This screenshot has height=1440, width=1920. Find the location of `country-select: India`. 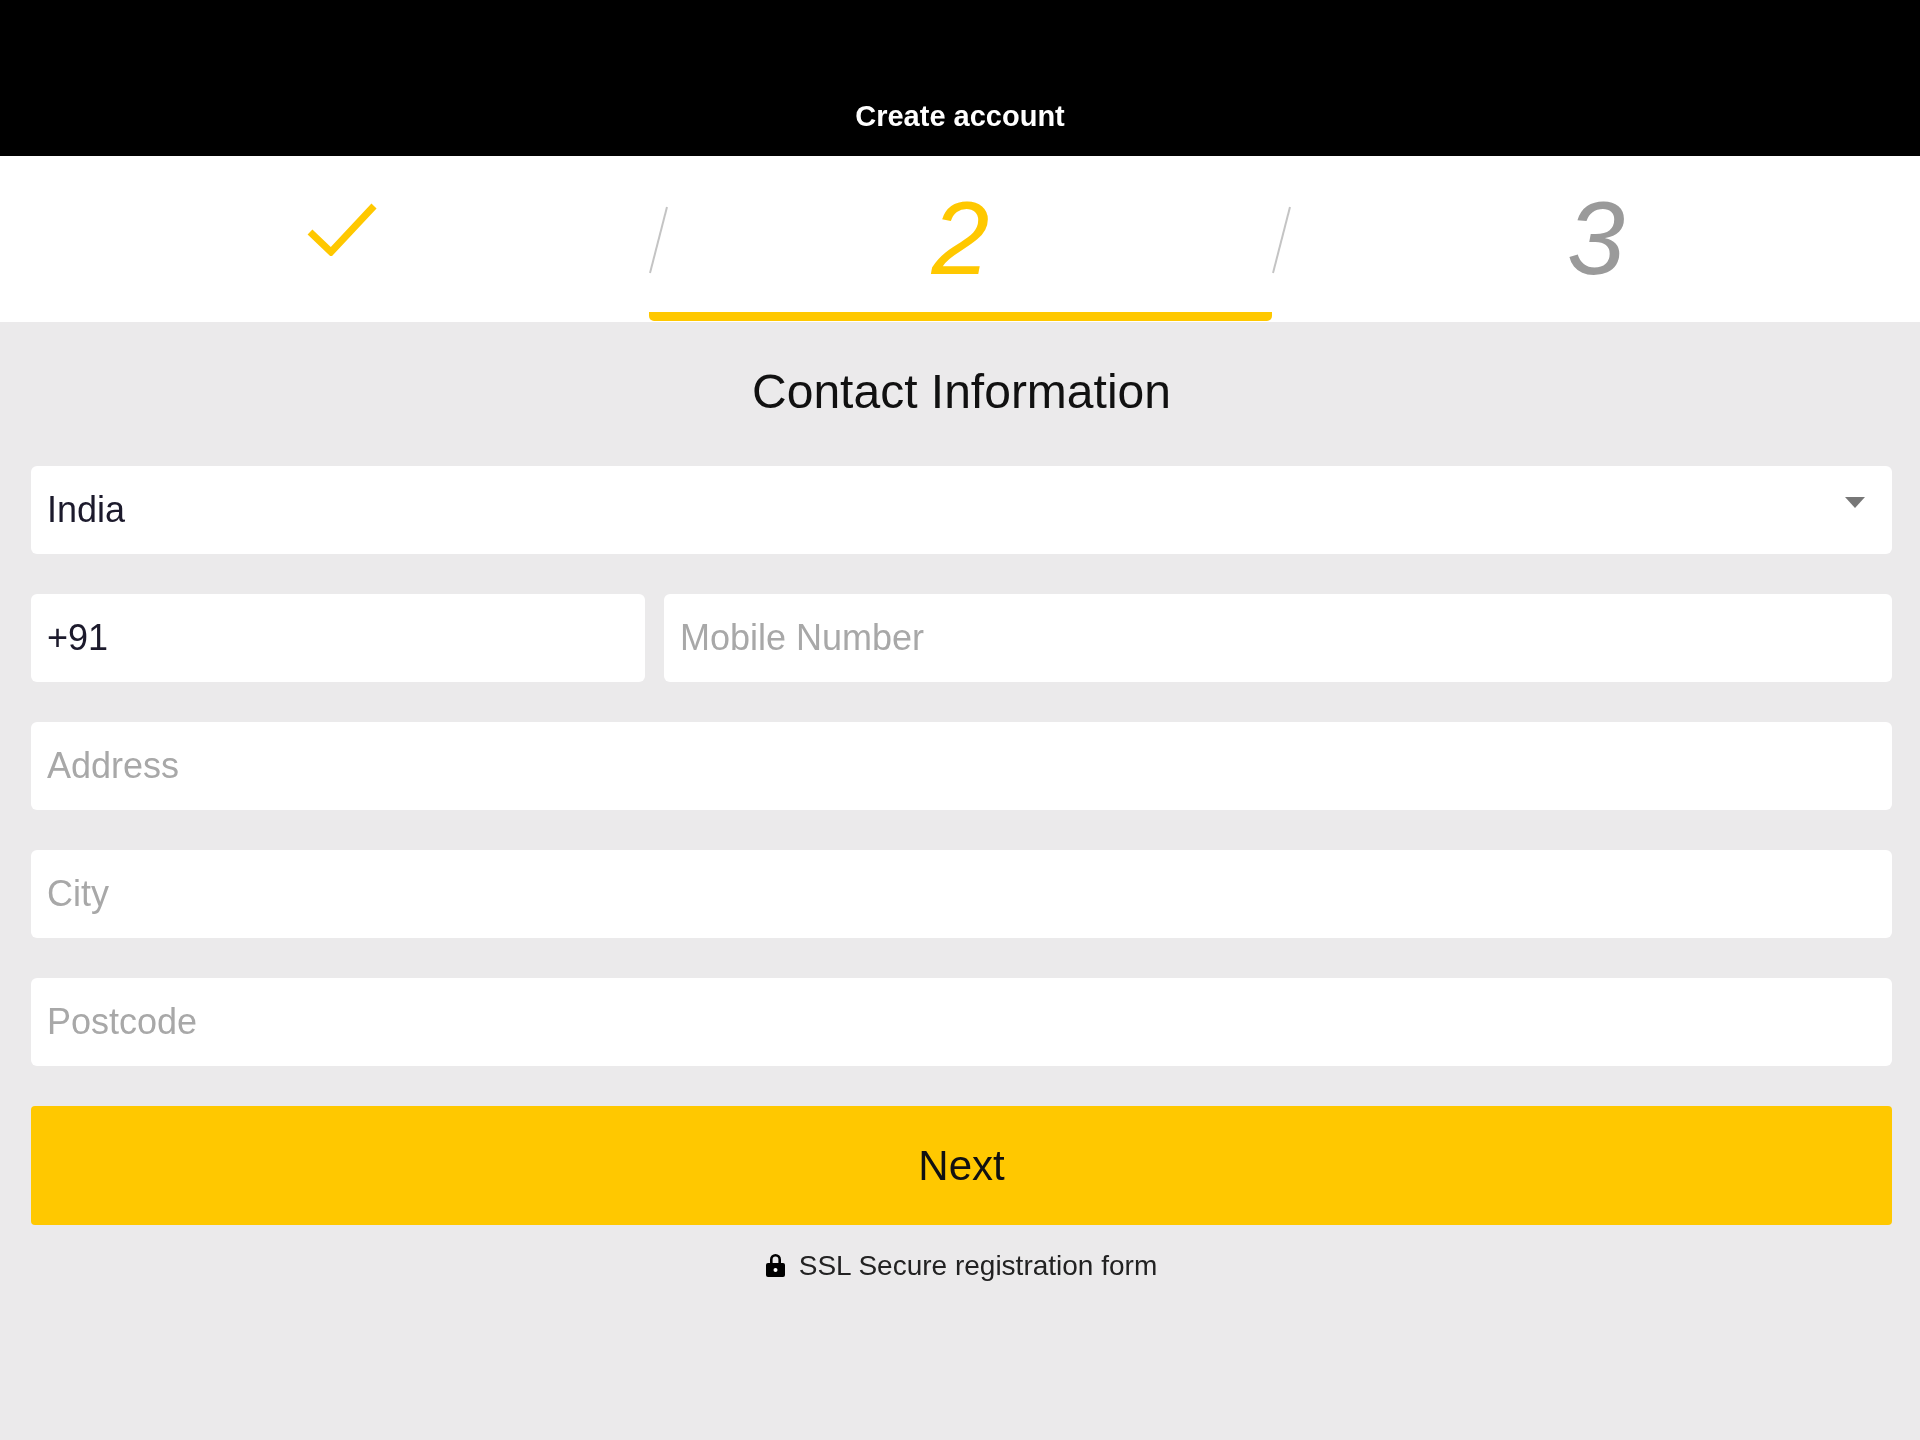

country-select: India is located at coordinates (961, 509).